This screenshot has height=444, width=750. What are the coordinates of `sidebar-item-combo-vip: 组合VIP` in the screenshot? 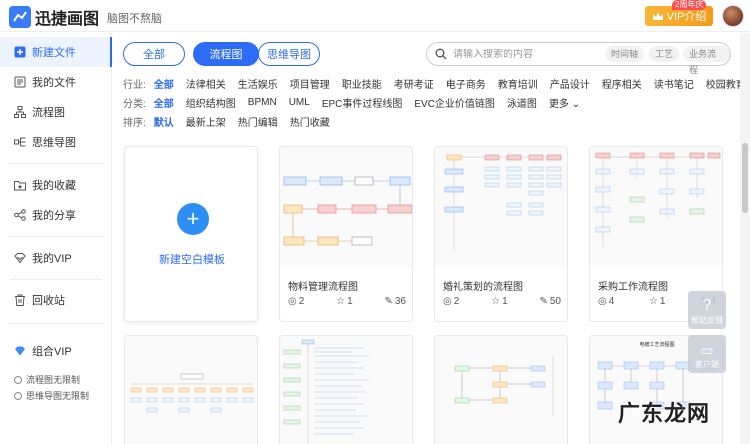 It's located at (56, 351).